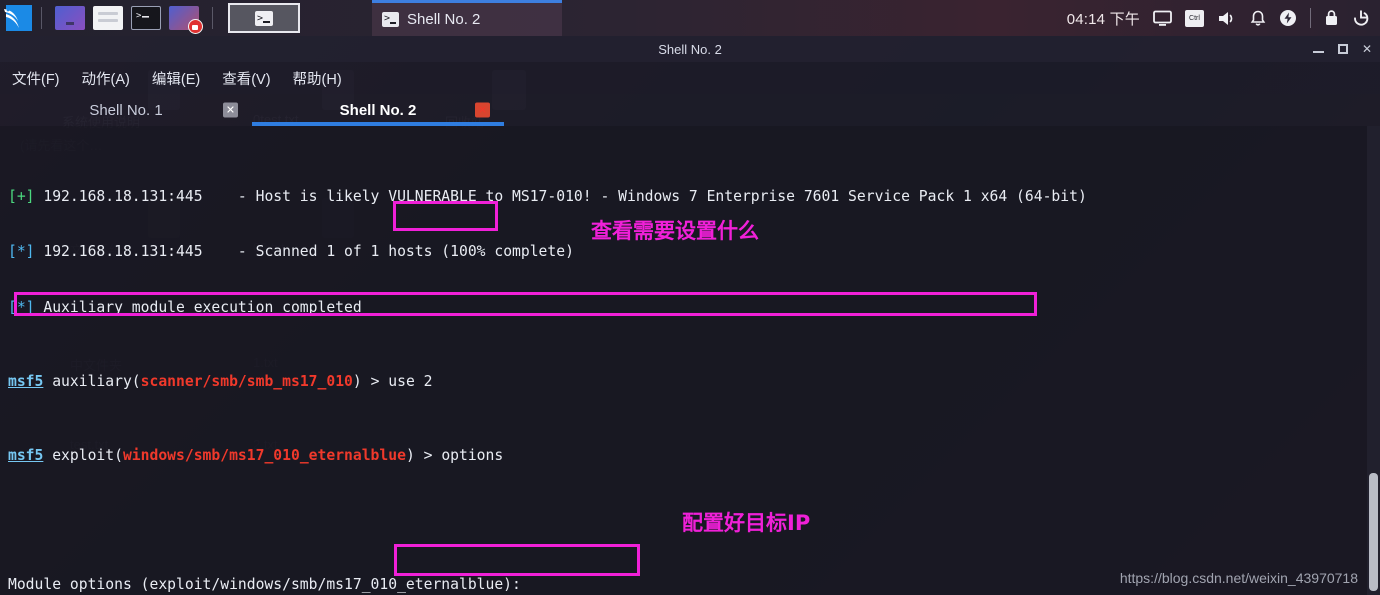  I want to click on window-titlebar: Shell No. 2 ✕, so click(690, 49).